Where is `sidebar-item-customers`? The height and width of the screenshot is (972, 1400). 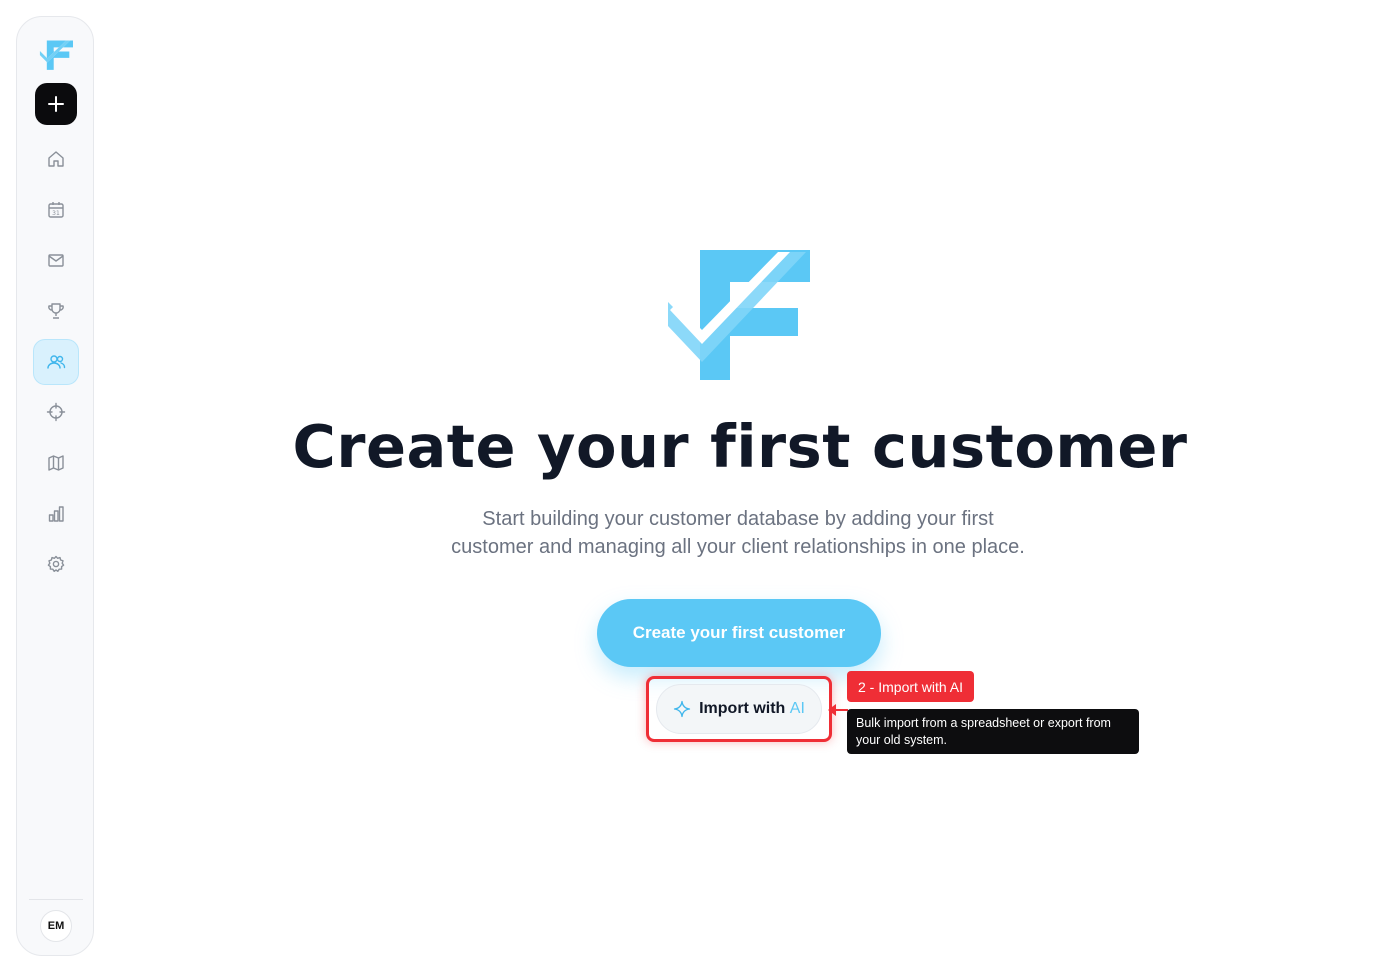
sidebar-item-customers is located at coordinates (56, 362).